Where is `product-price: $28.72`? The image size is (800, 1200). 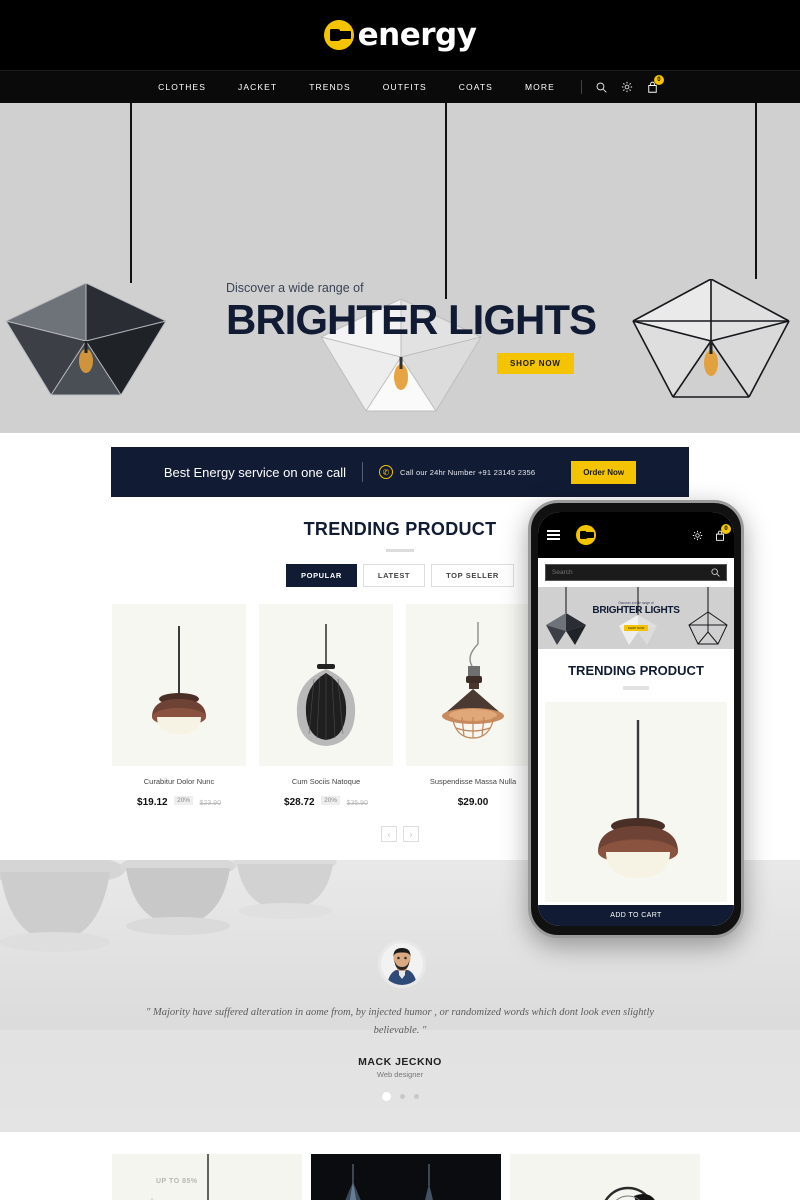 product-price: $28.72 is located at coordinates (299, 802).